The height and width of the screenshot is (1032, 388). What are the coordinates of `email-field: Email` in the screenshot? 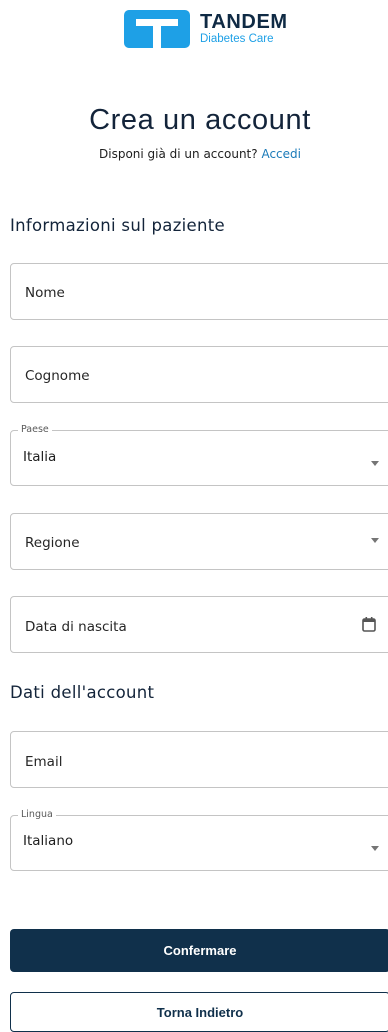 It's located at (199, 759).